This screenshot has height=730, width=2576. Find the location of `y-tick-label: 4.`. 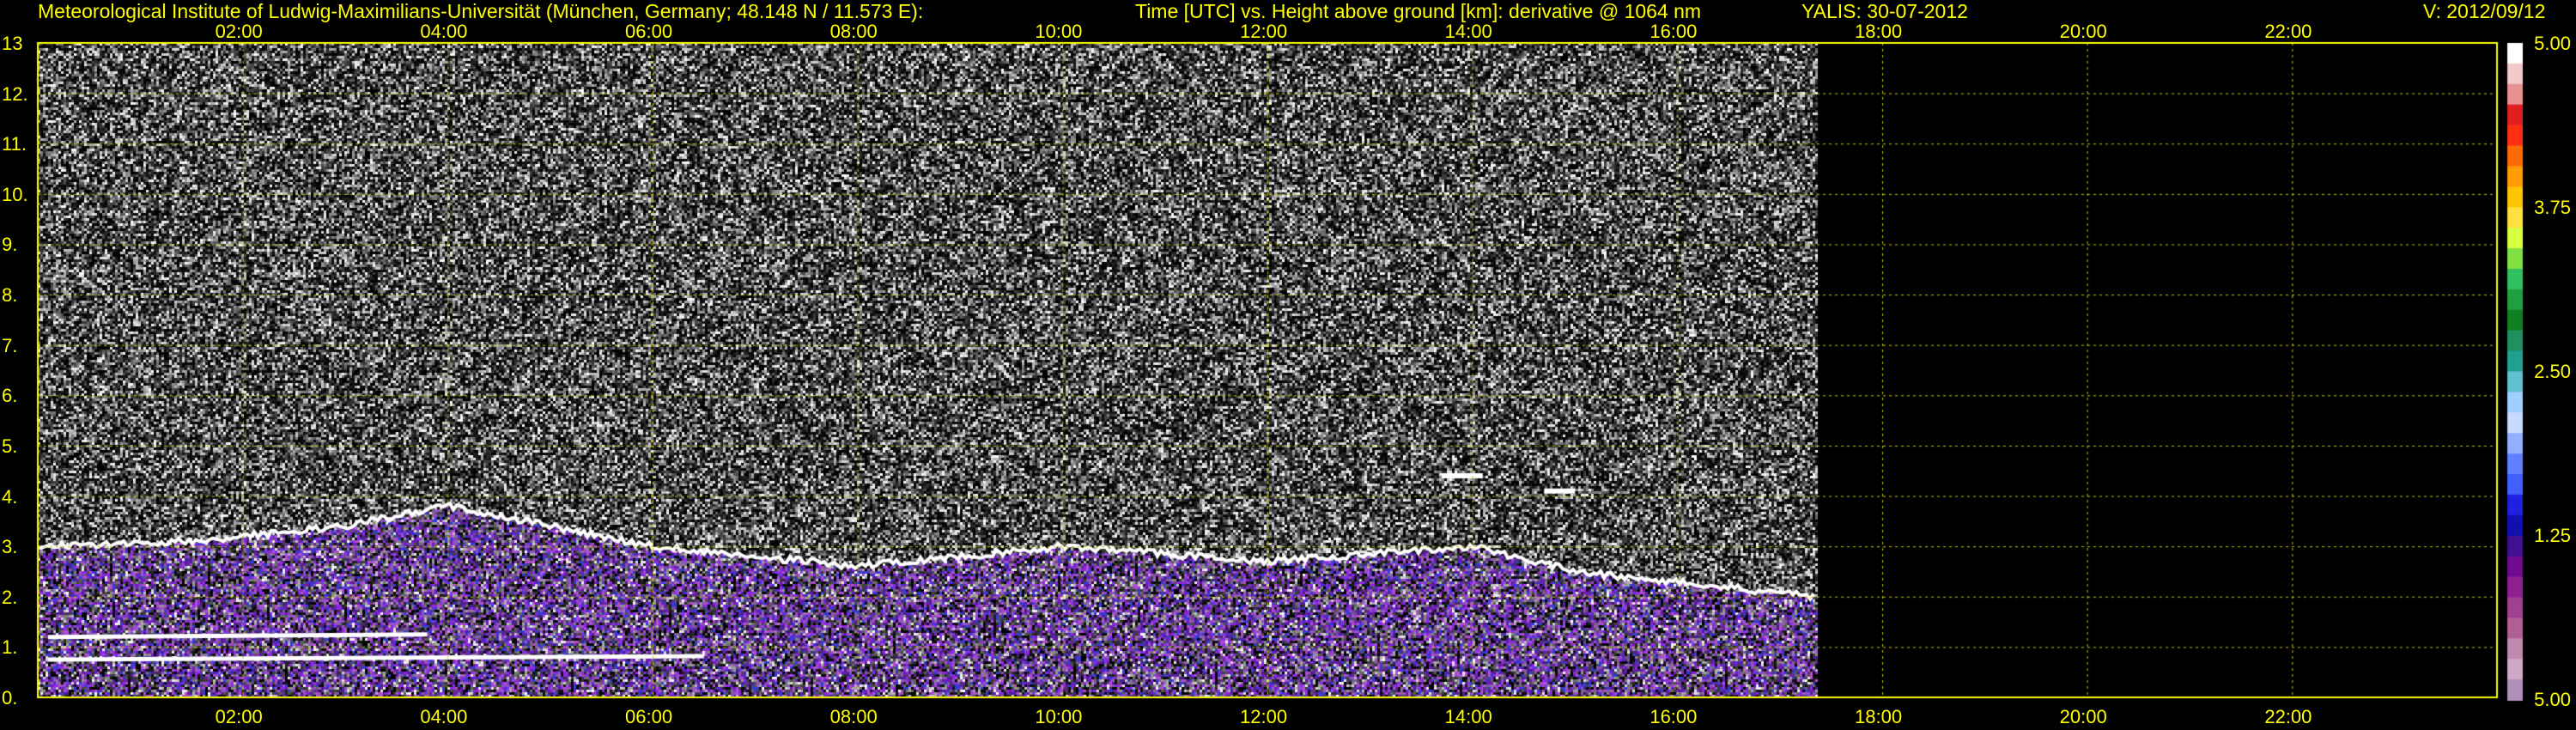

y-tick-label: 4. is located at coordinates (10, 496).